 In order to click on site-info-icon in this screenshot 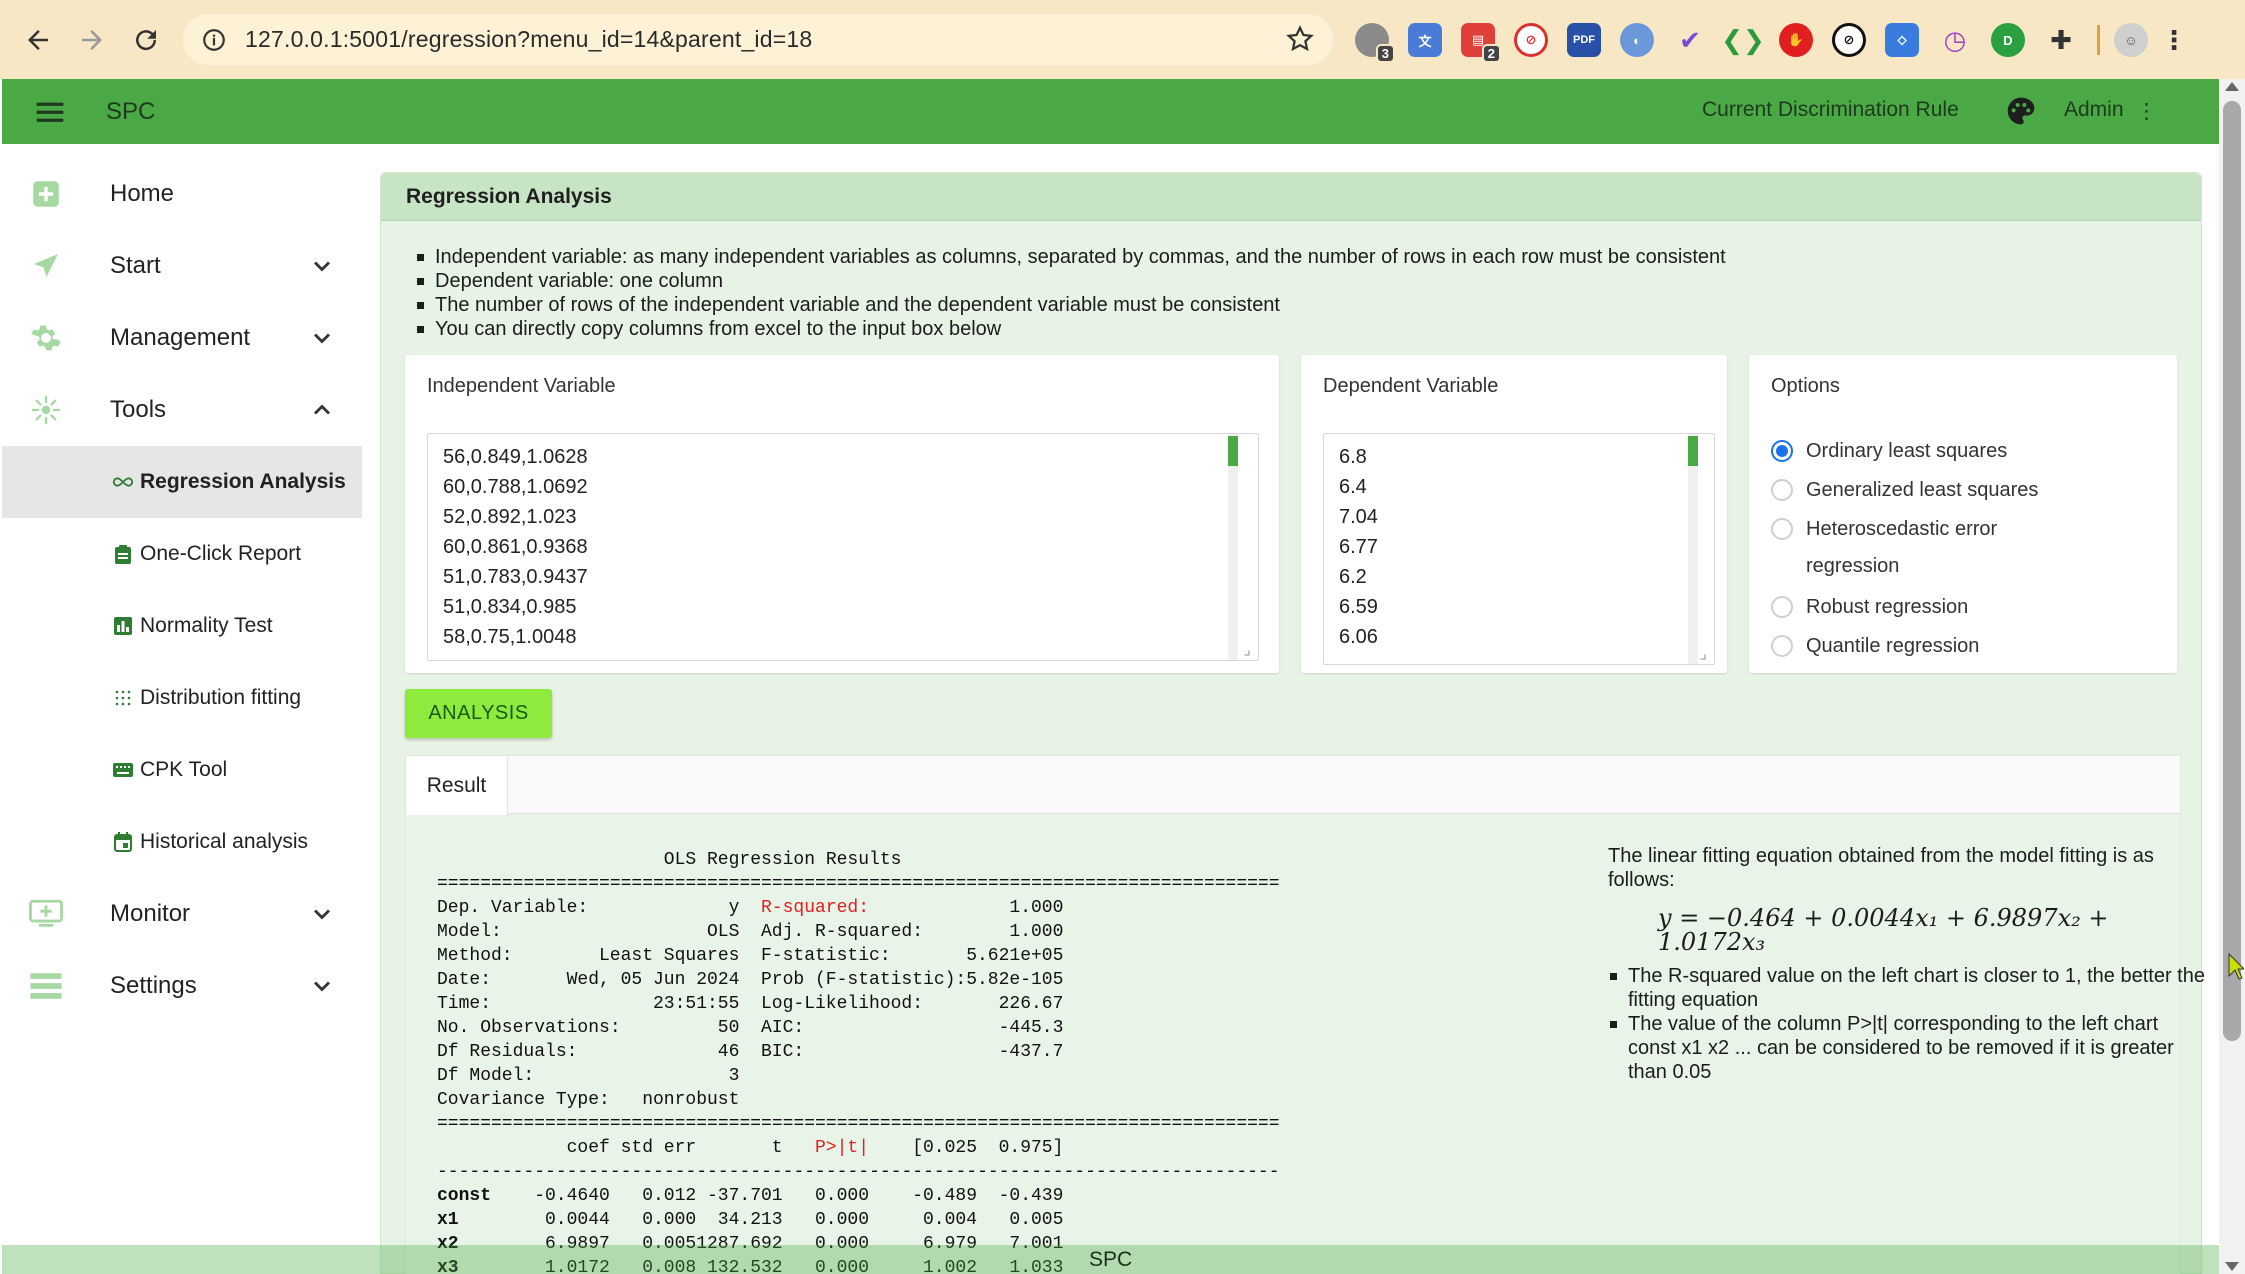, I will do `click(214, 40)`.